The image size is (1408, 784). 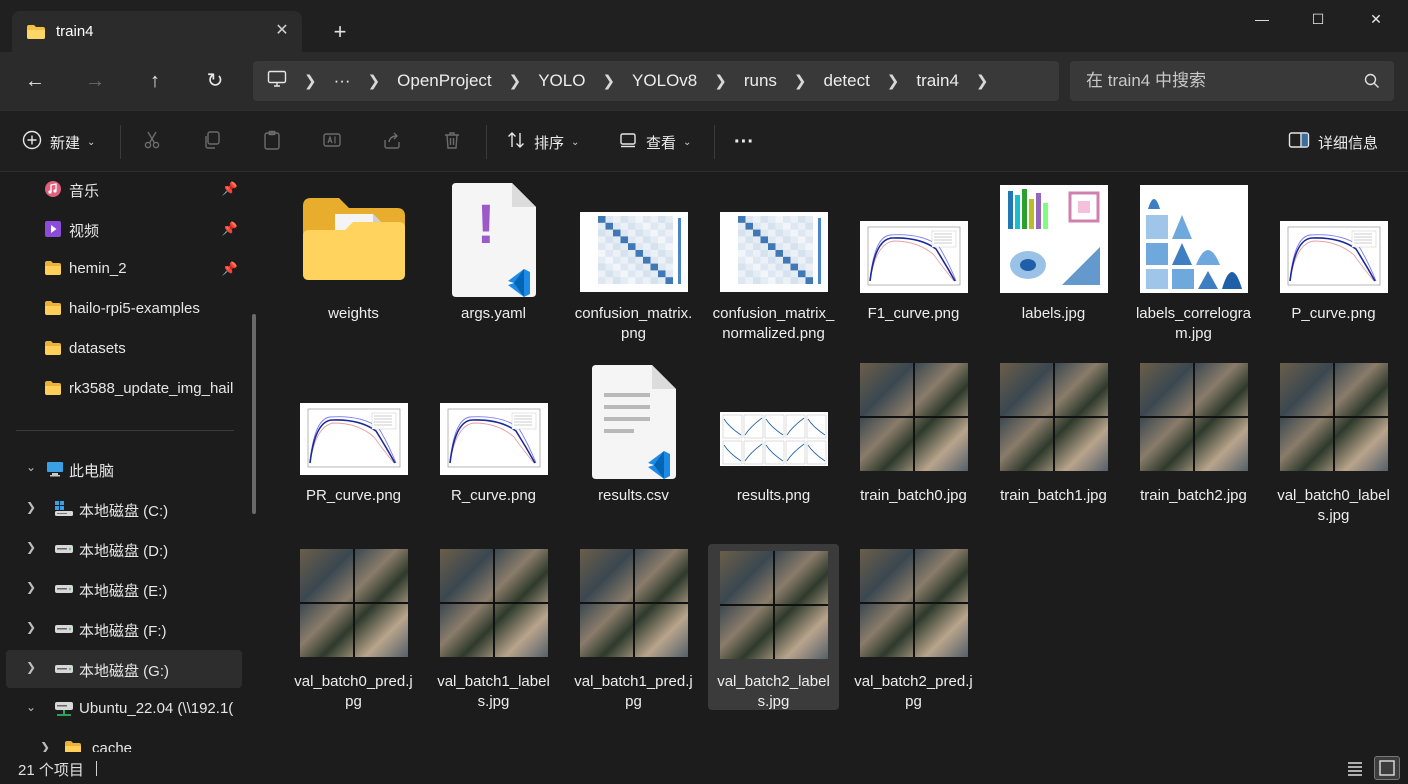 I want to click on new-button: 新建 ⌄, so click(x=58, y=142).